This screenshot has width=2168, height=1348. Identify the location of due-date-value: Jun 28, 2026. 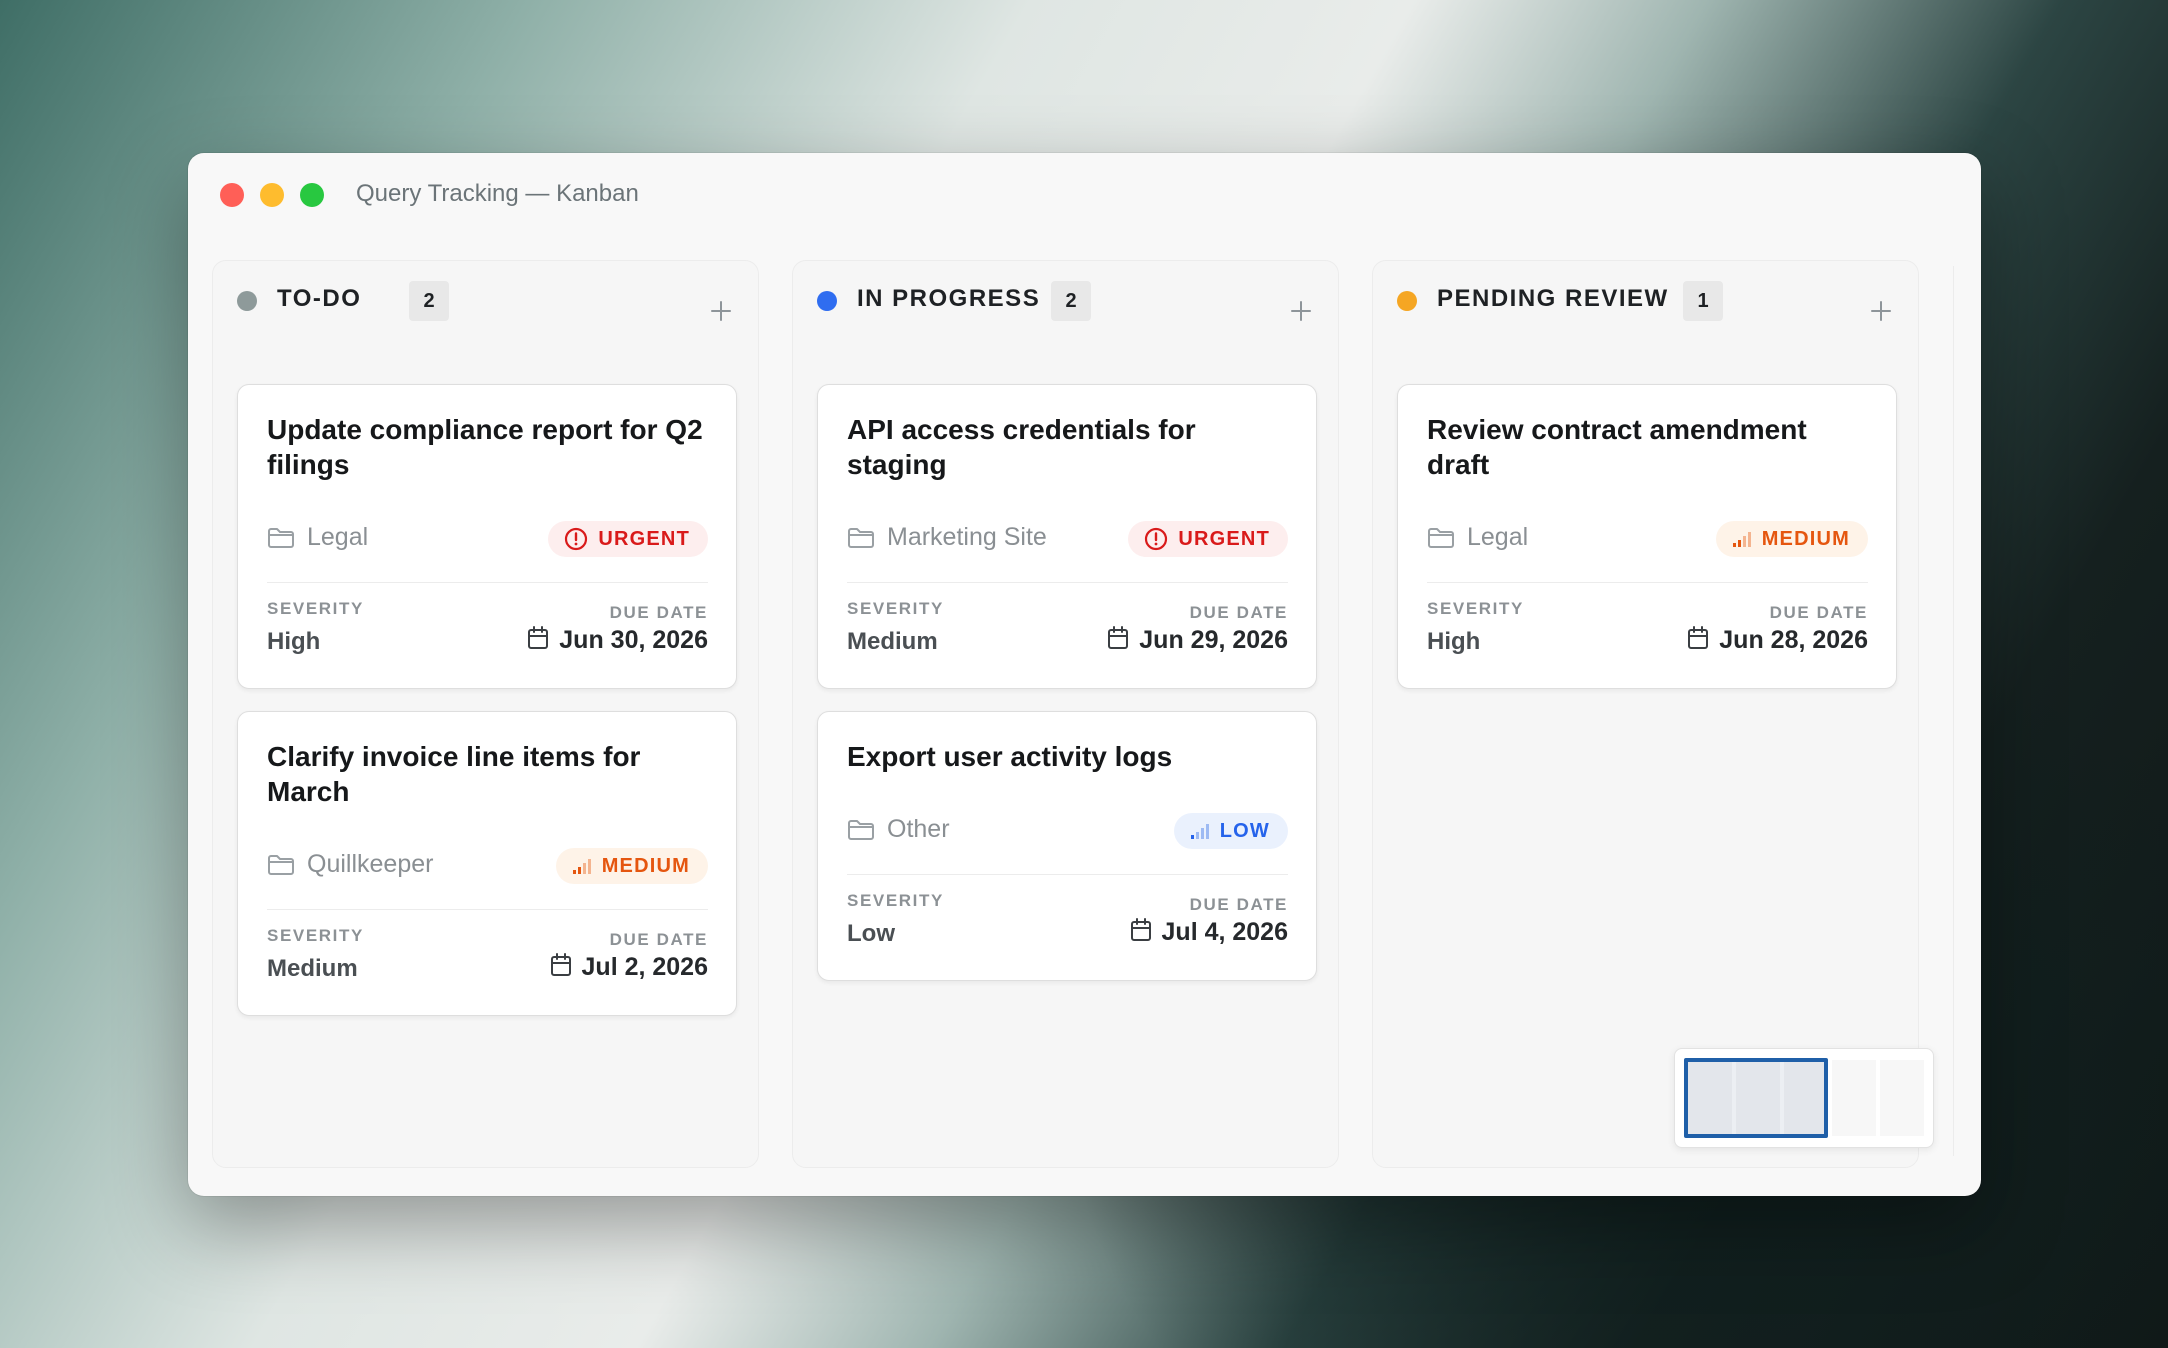
(1793, 639).